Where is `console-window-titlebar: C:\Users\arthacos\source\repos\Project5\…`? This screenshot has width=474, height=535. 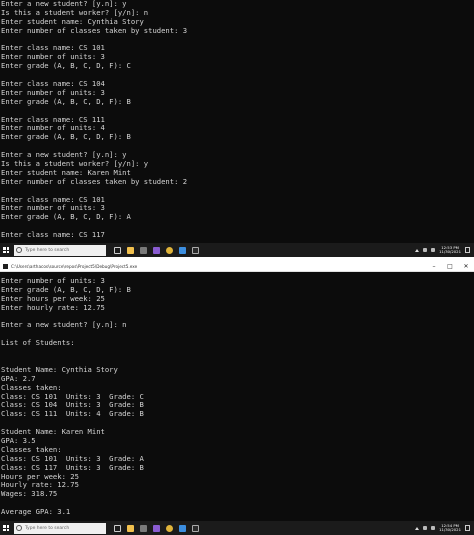
console-window-titlebar: C:\Users\arthacos\source\repos\Project5\… is located at coordinates (237, 266).